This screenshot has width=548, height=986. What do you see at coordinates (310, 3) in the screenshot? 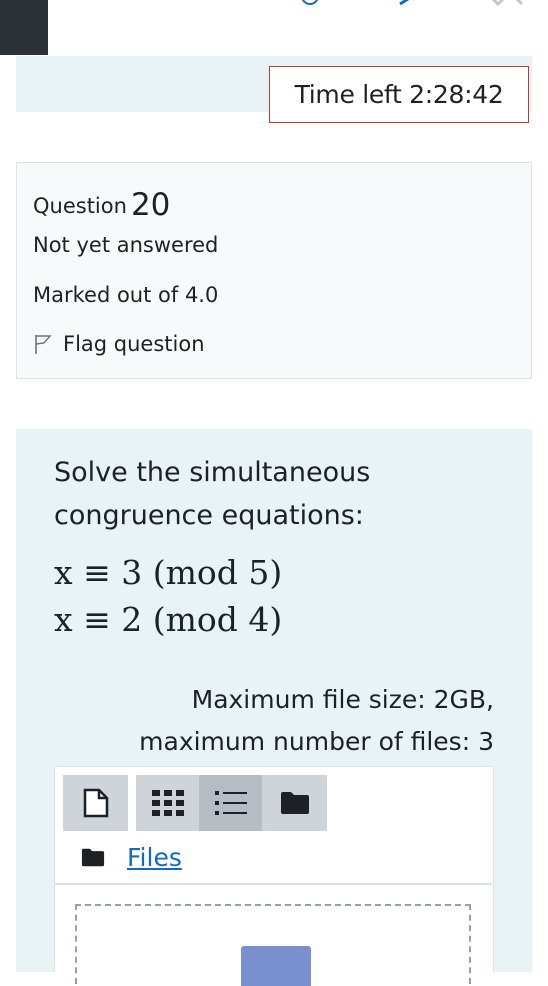
I see `notification-icon` at bounding box center [310, 3].